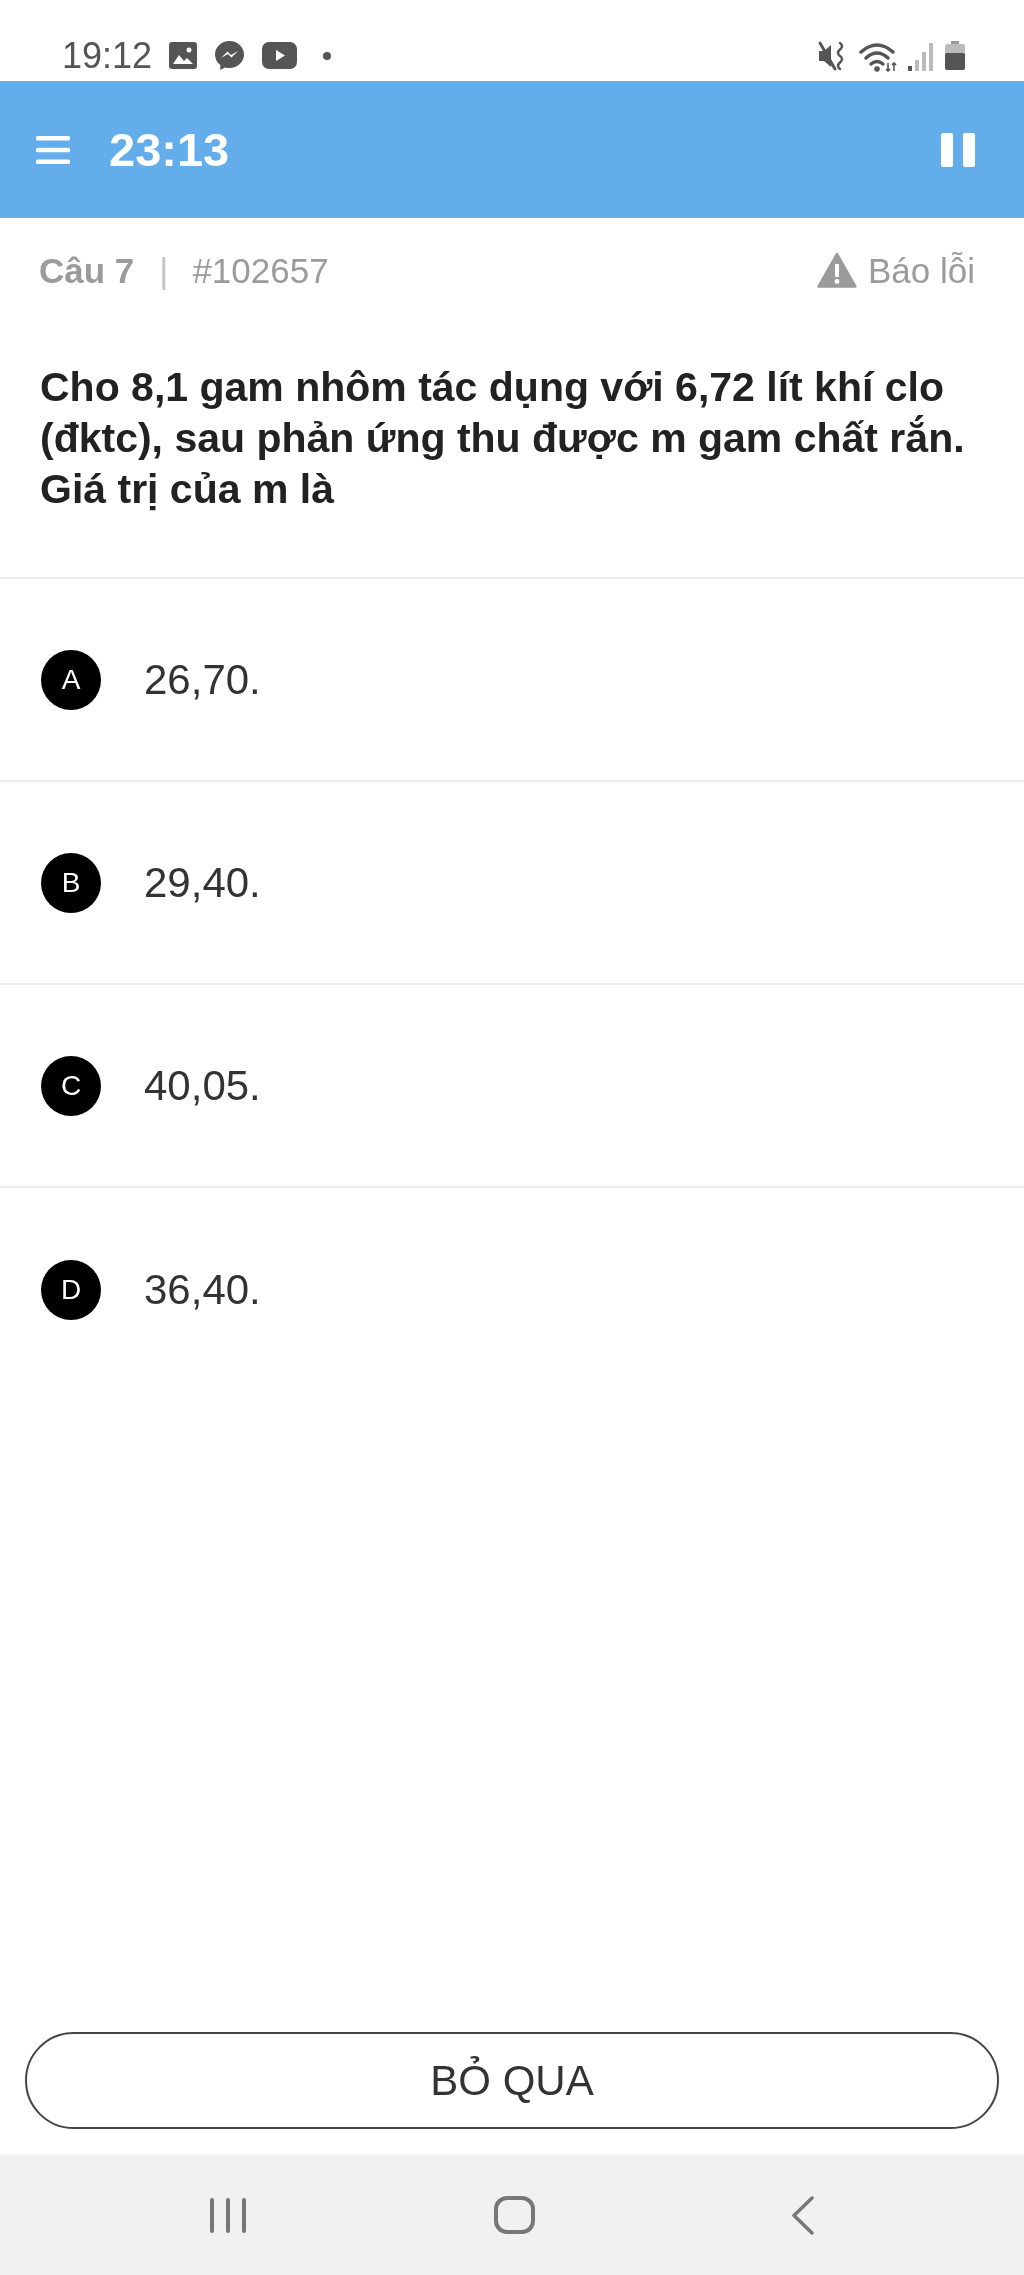 This screenshot has height=2275, width=1024. I want to click on answer-option: B 29,40., so click(512, 883).